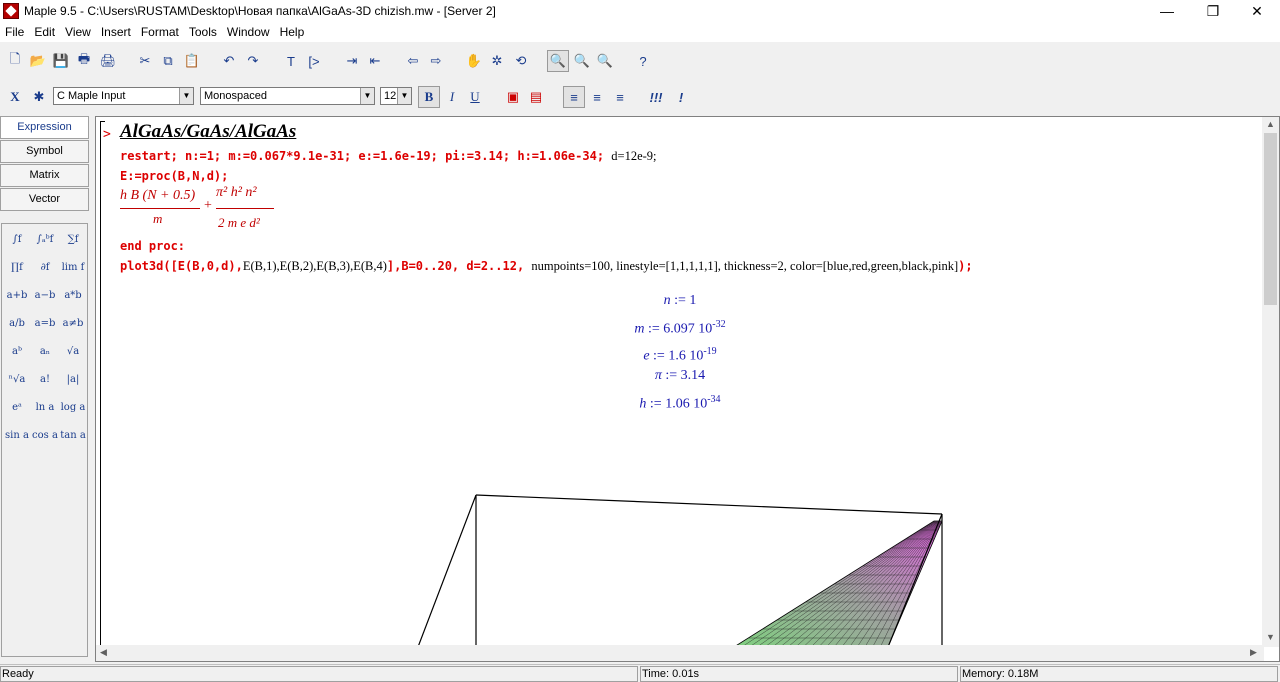 Image resolution: width=1280 pixels, height=682 pixels. Describe the element at coordinates (436, 61) in the screenshot. I see `forward-arrow-icon: ⇨` at that location.